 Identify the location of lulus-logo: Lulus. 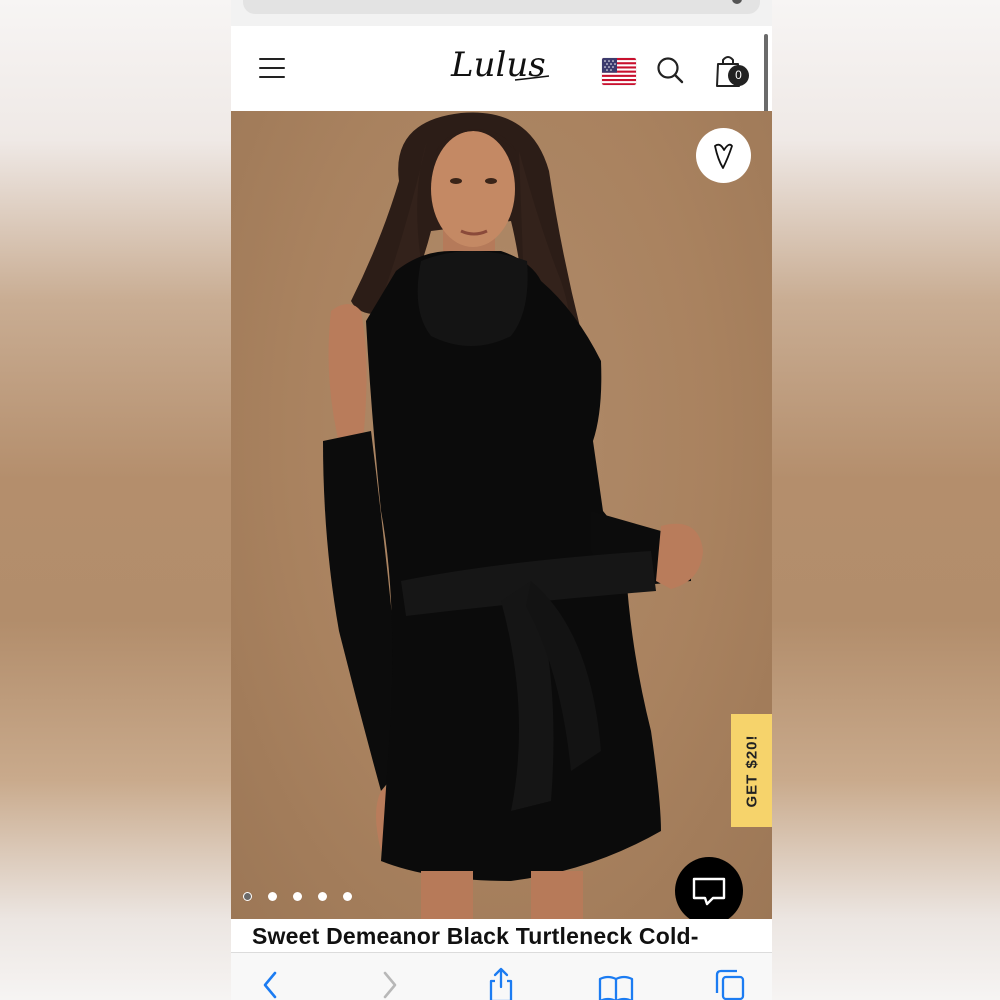
(501, 65).